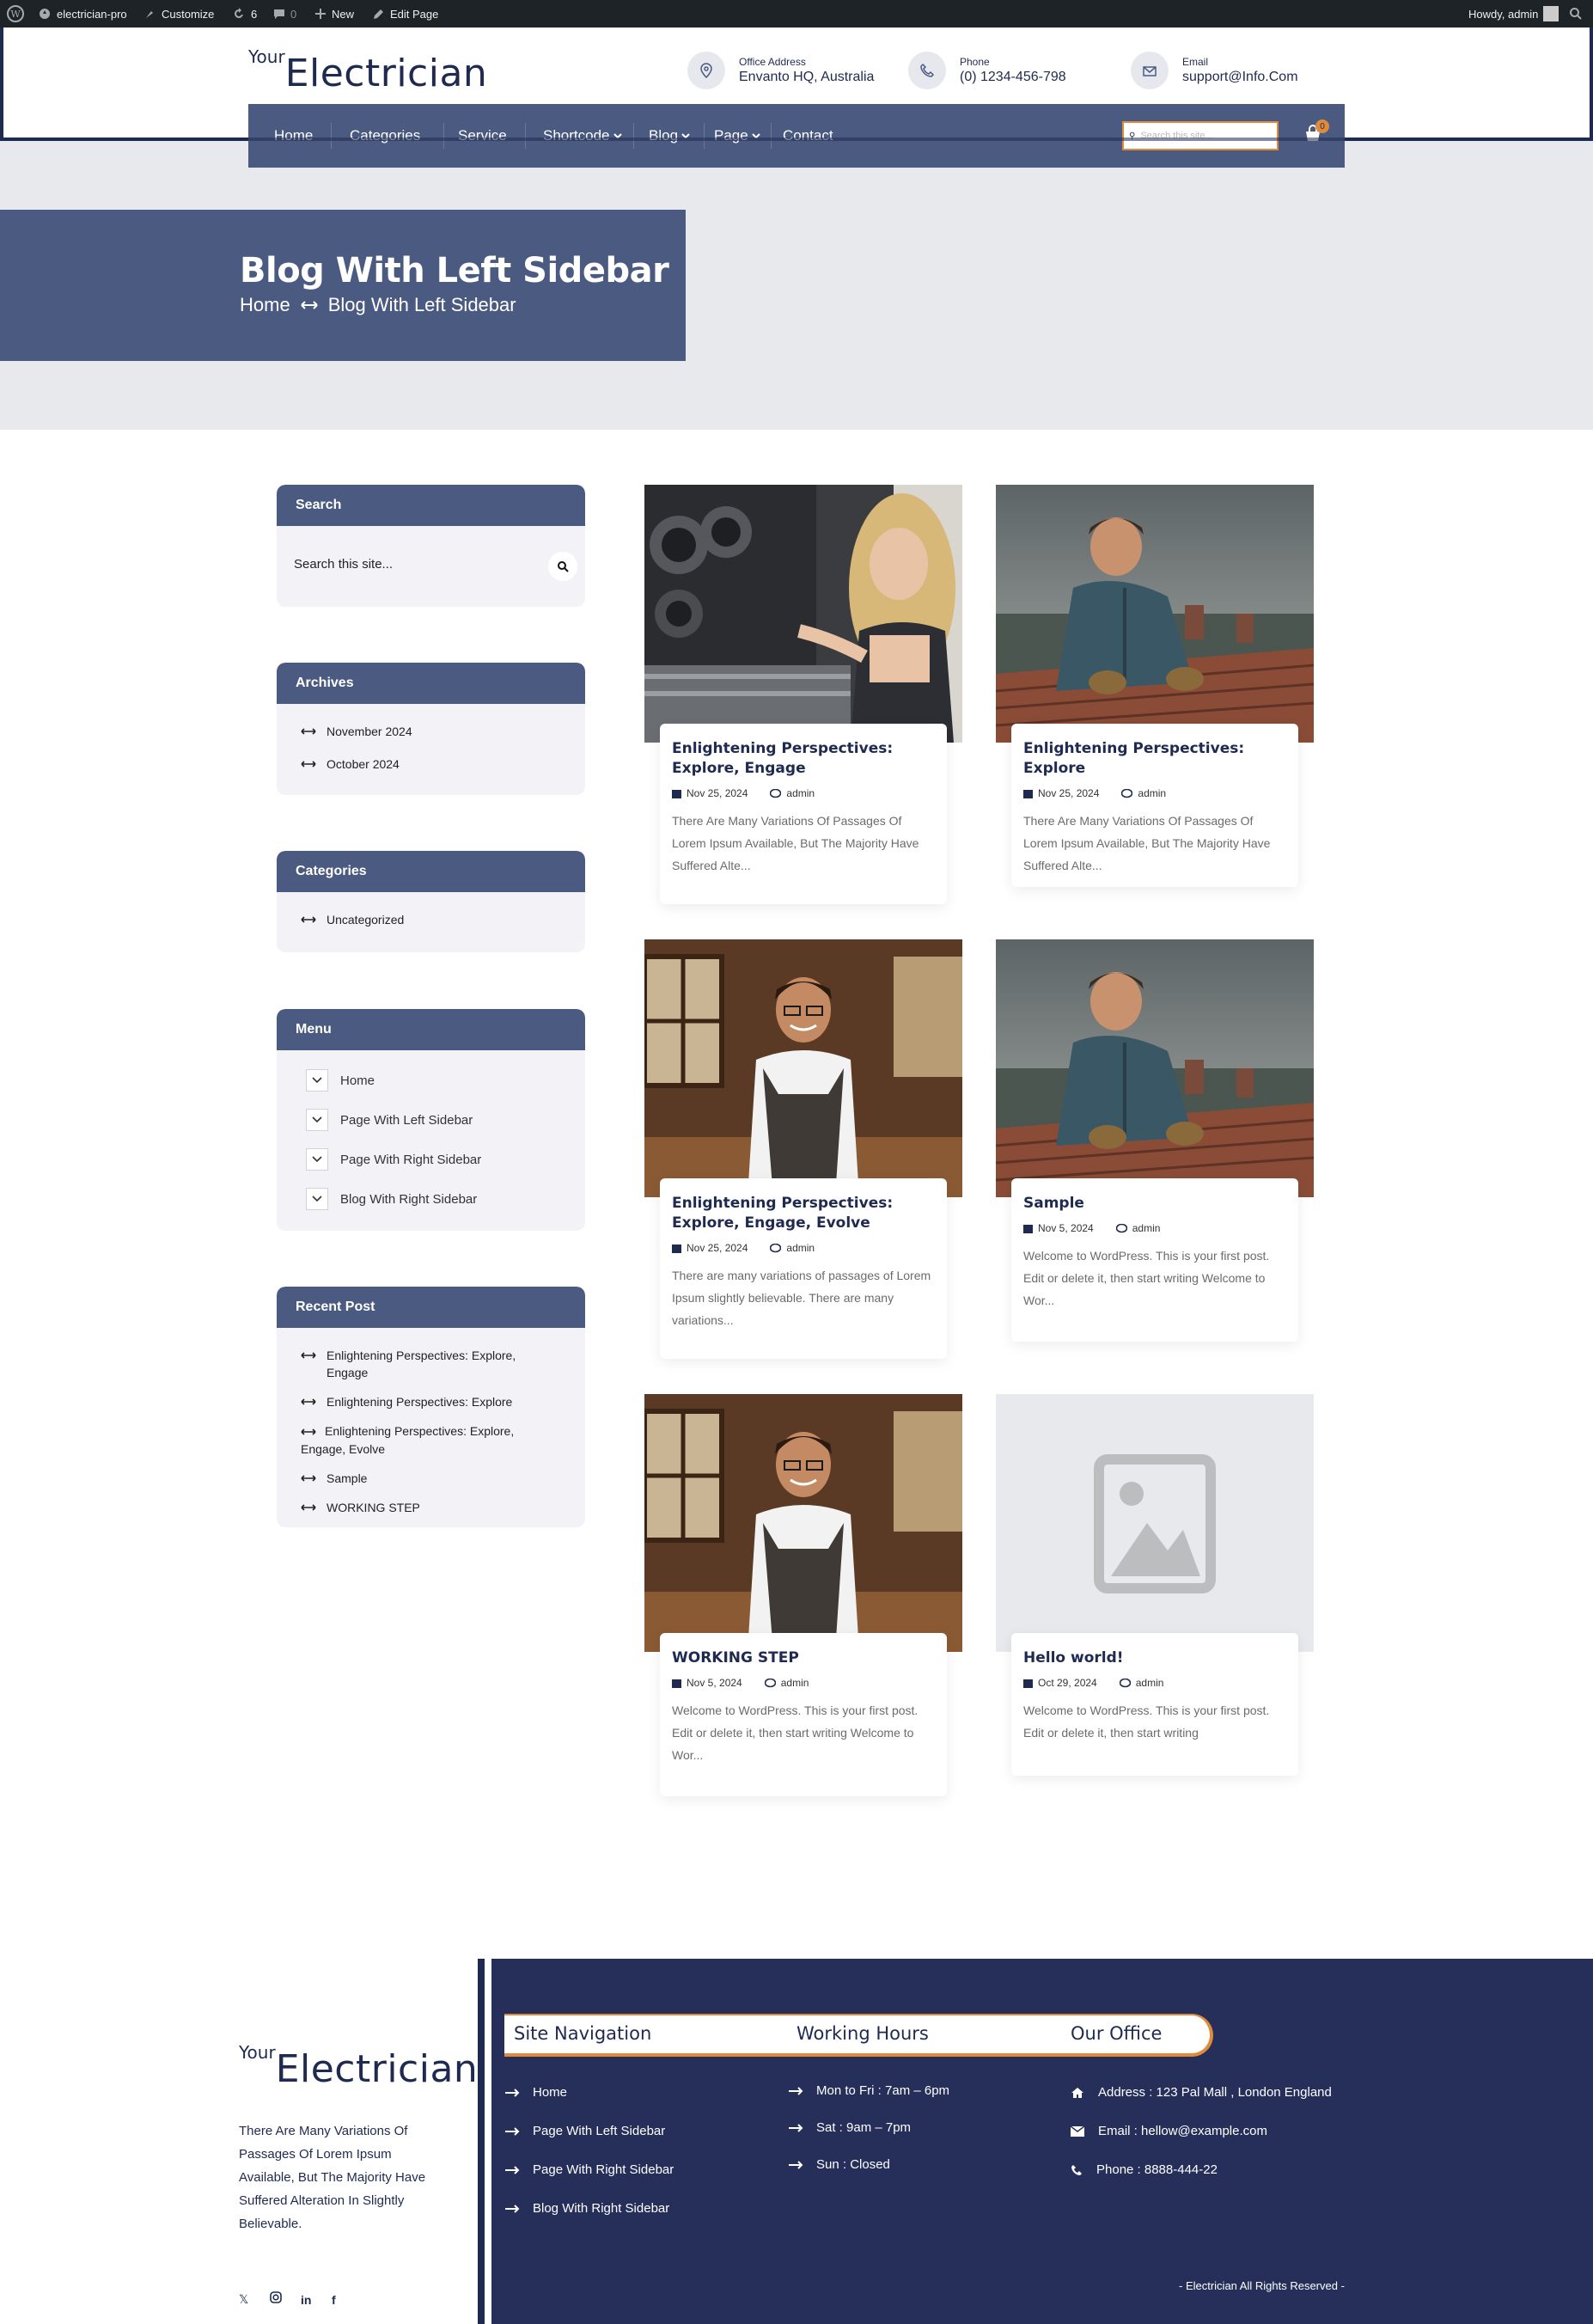 This screenshot has width=1593, height=2324. I want to click on calendar-icon, so click(1028, 794).